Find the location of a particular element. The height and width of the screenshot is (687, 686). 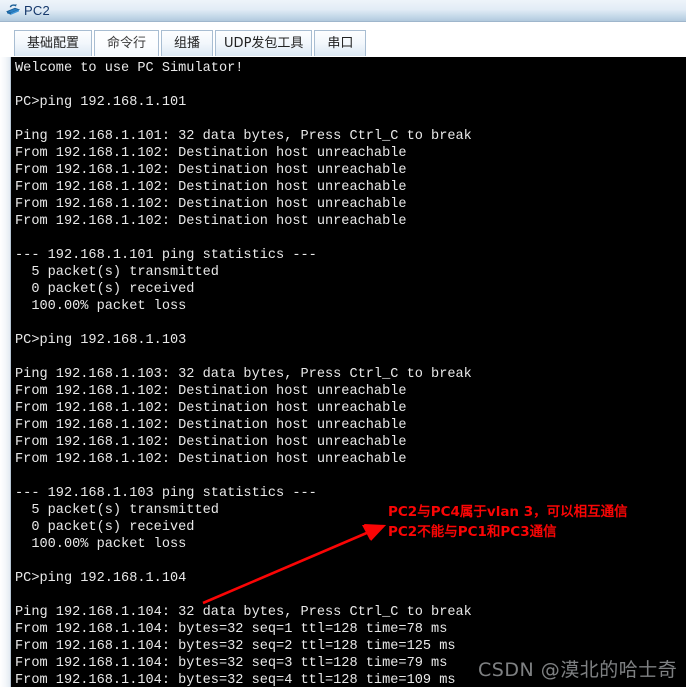

terminal-line: PC>ping 192.168.1.104 is located at coordinates (101, 578).